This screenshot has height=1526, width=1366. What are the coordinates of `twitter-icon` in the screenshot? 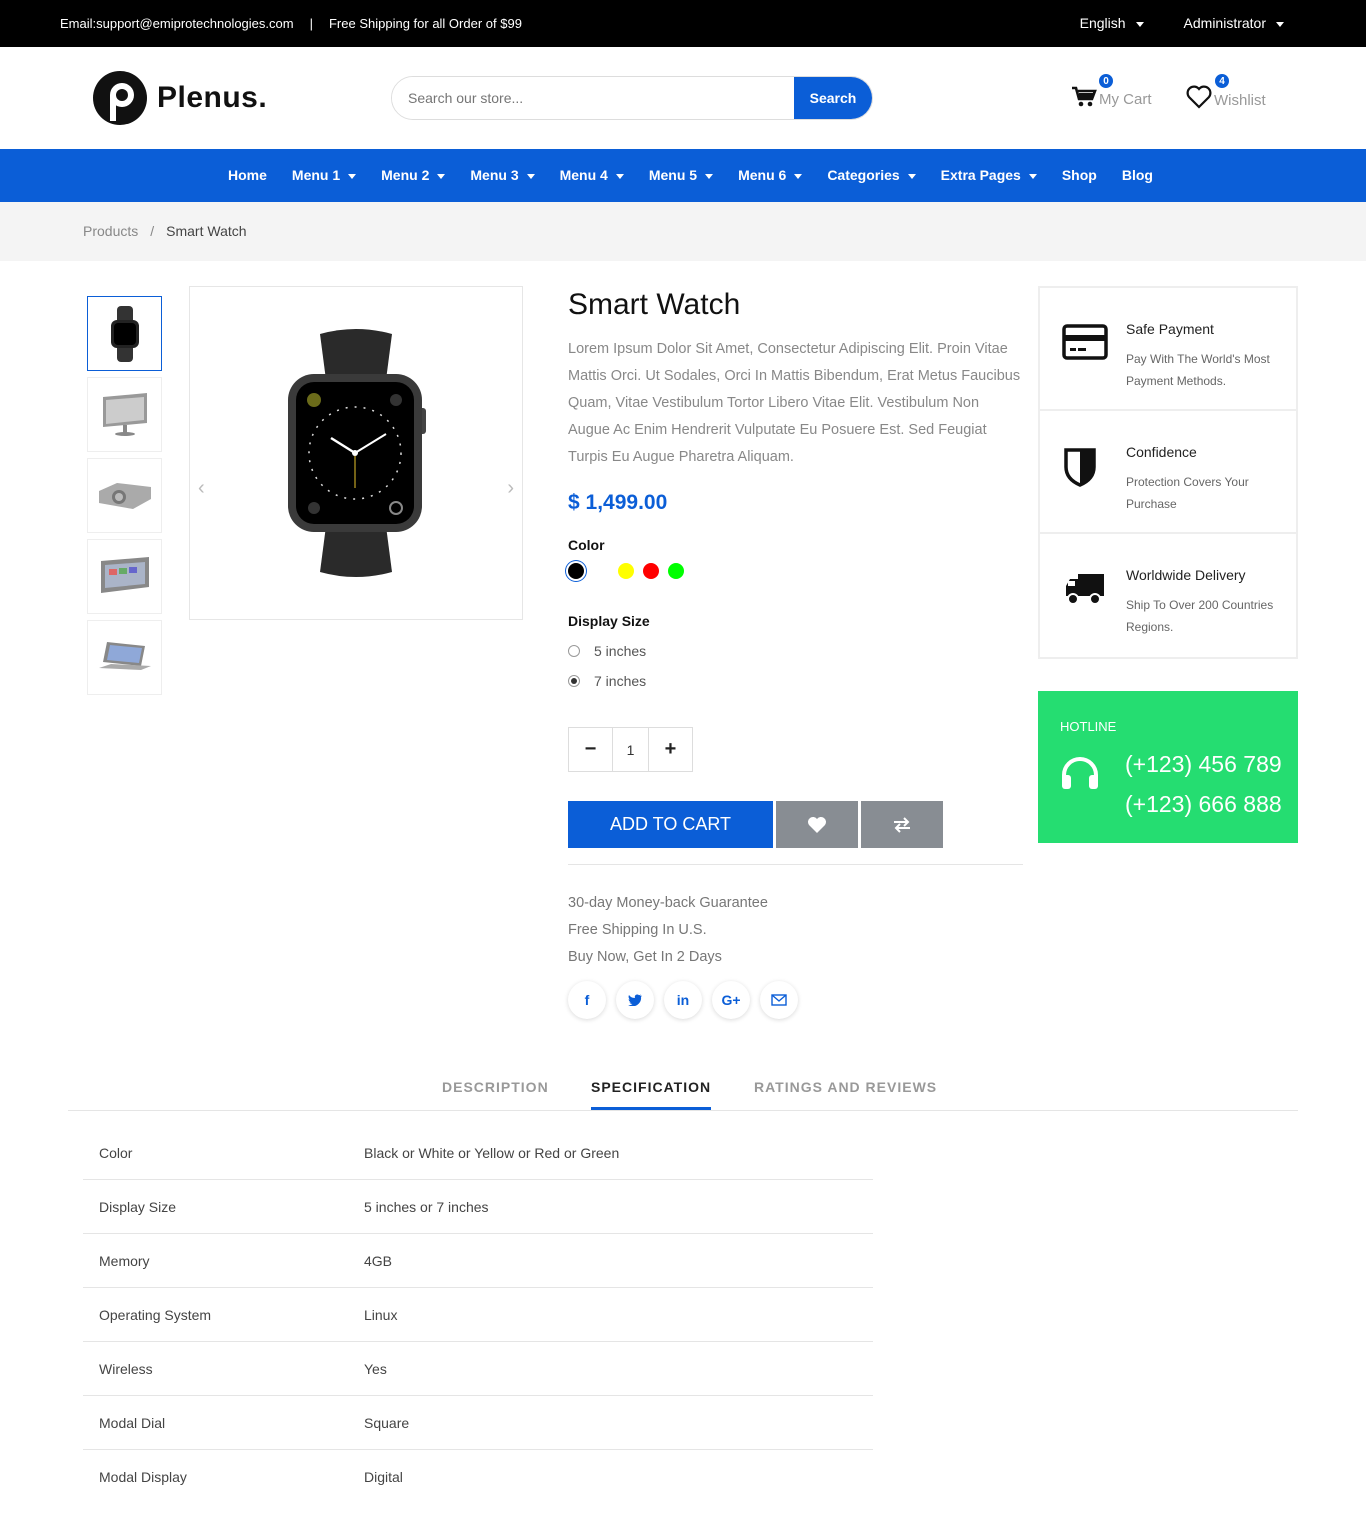 It's located at (635, 1000).